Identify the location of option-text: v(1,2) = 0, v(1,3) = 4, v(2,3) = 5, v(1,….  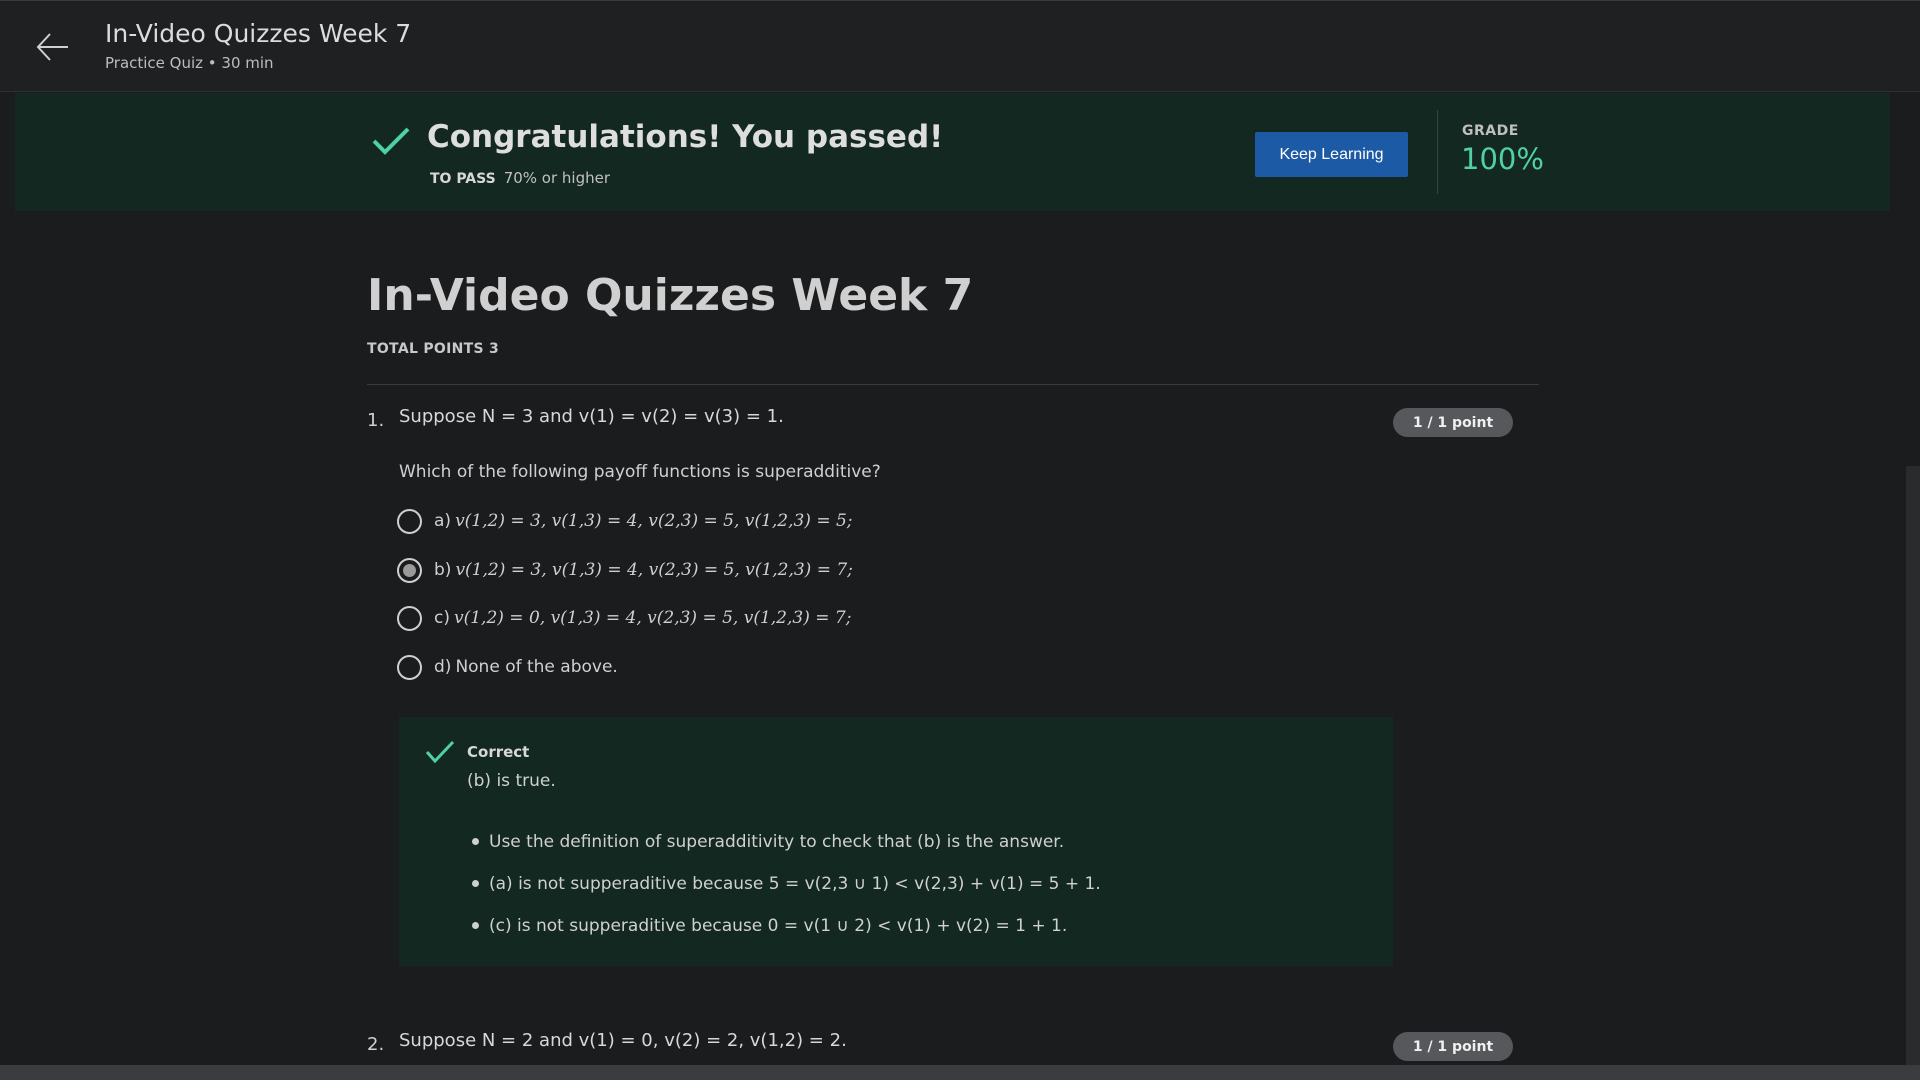
(652, 618).